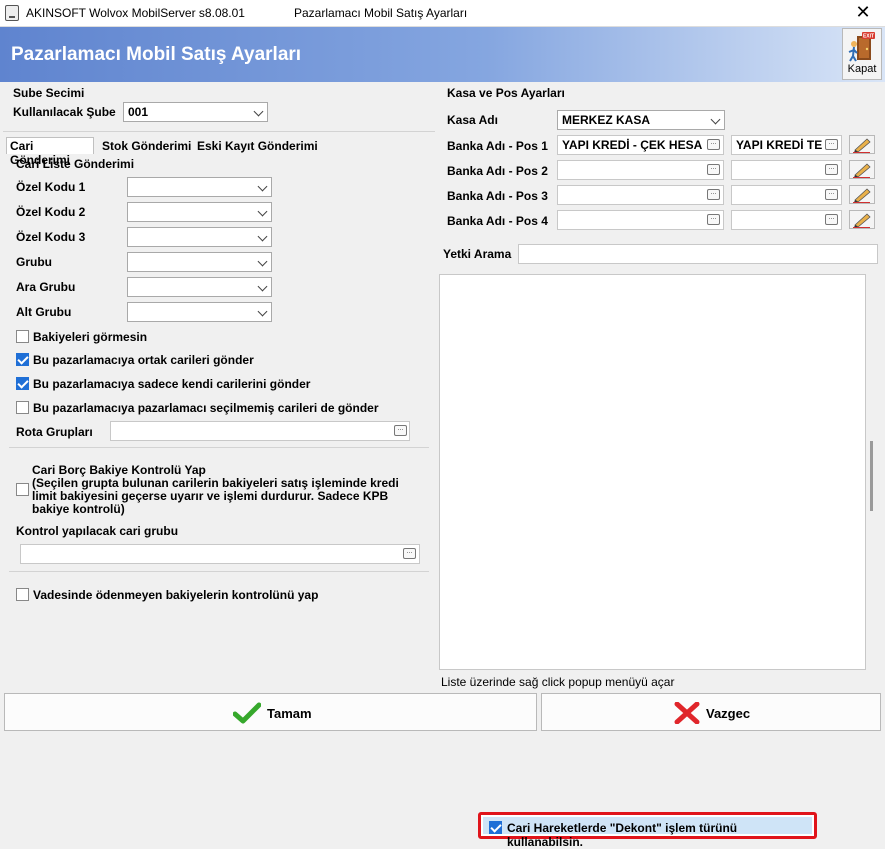  I want to click on green-check-icon, so click(247, 713).